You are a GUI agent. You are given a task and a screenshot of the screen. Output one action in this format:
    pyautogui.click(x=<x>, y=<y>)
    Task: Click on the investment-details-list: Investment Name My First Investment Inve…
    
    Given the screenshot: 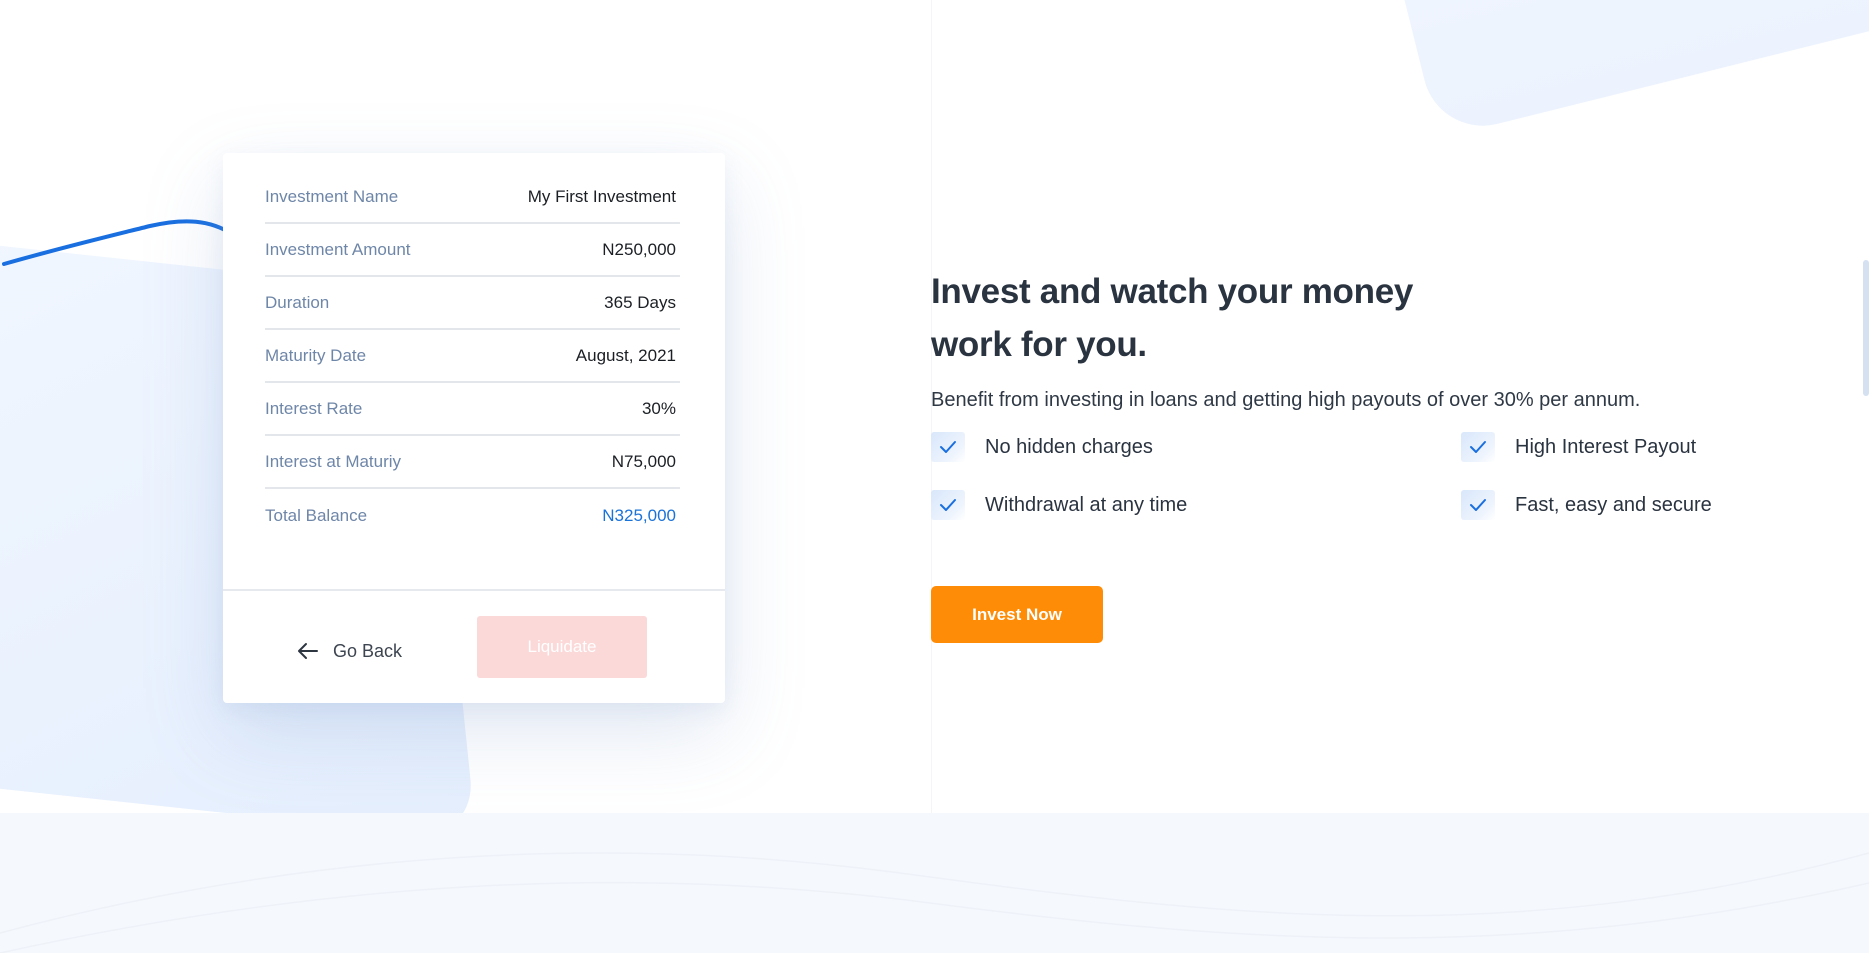 What is the action you would take?
    pyautogui.click(x=472, y=356)
    